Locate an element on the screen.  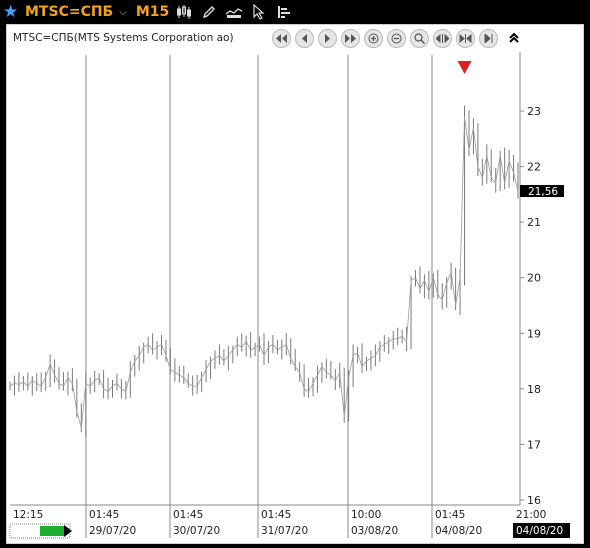
zoom-in-icon is located at coordinates (373, 38).